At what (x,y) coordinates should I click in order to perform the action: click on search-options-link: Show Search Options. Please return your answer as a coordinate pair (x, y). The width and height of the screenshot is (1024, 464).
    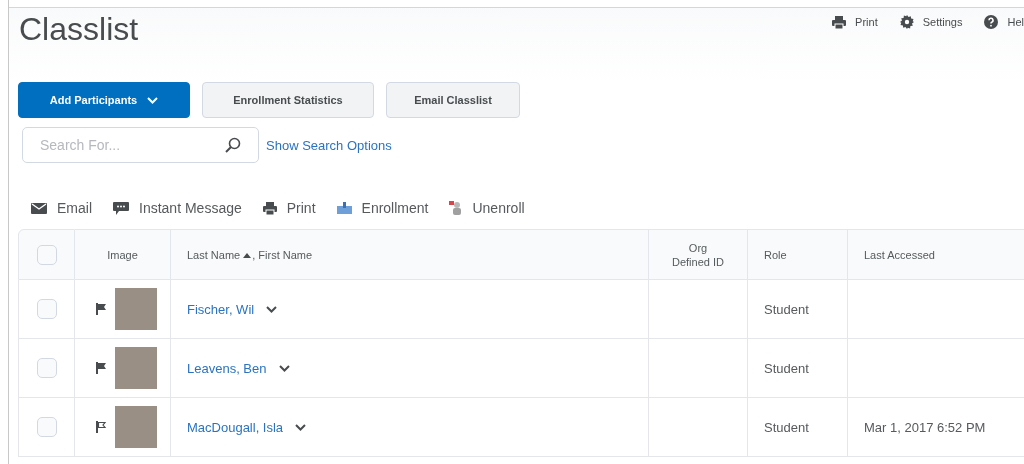
    Looking at the image, I should click on (329, 145).